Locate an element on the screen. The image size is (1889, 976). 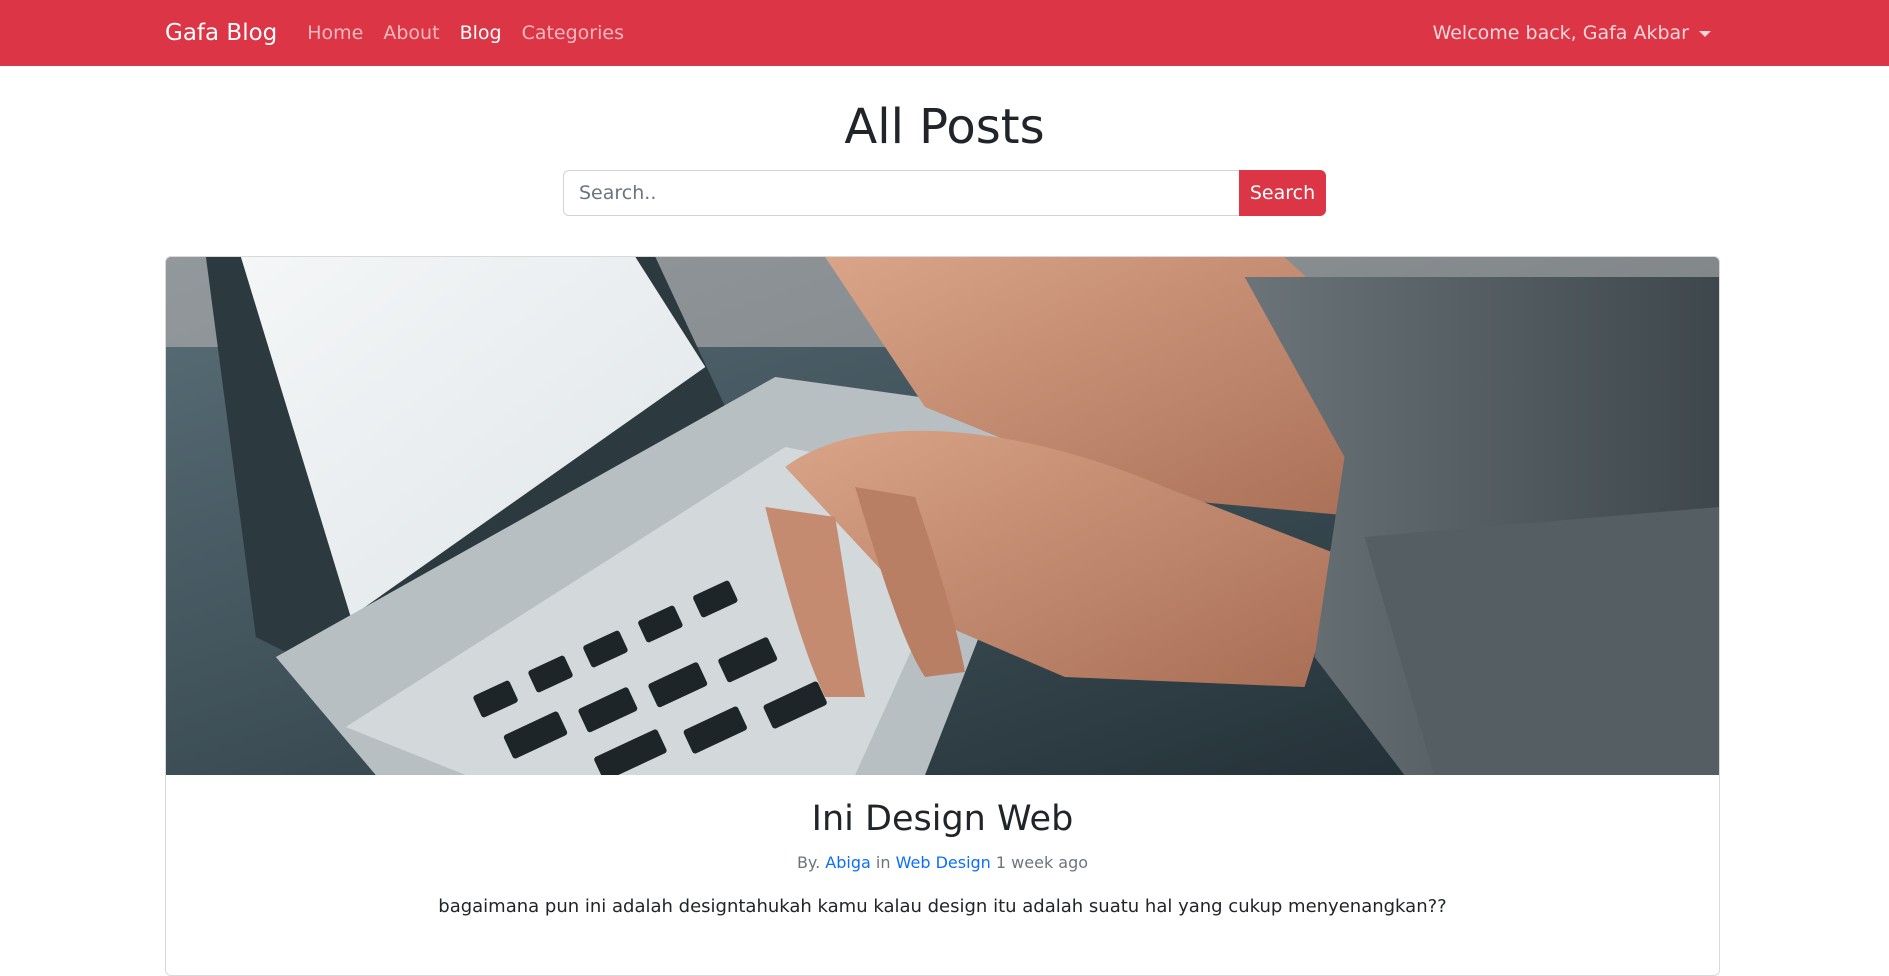
post-author-link: Abiga is located at coordinates (848, 862).